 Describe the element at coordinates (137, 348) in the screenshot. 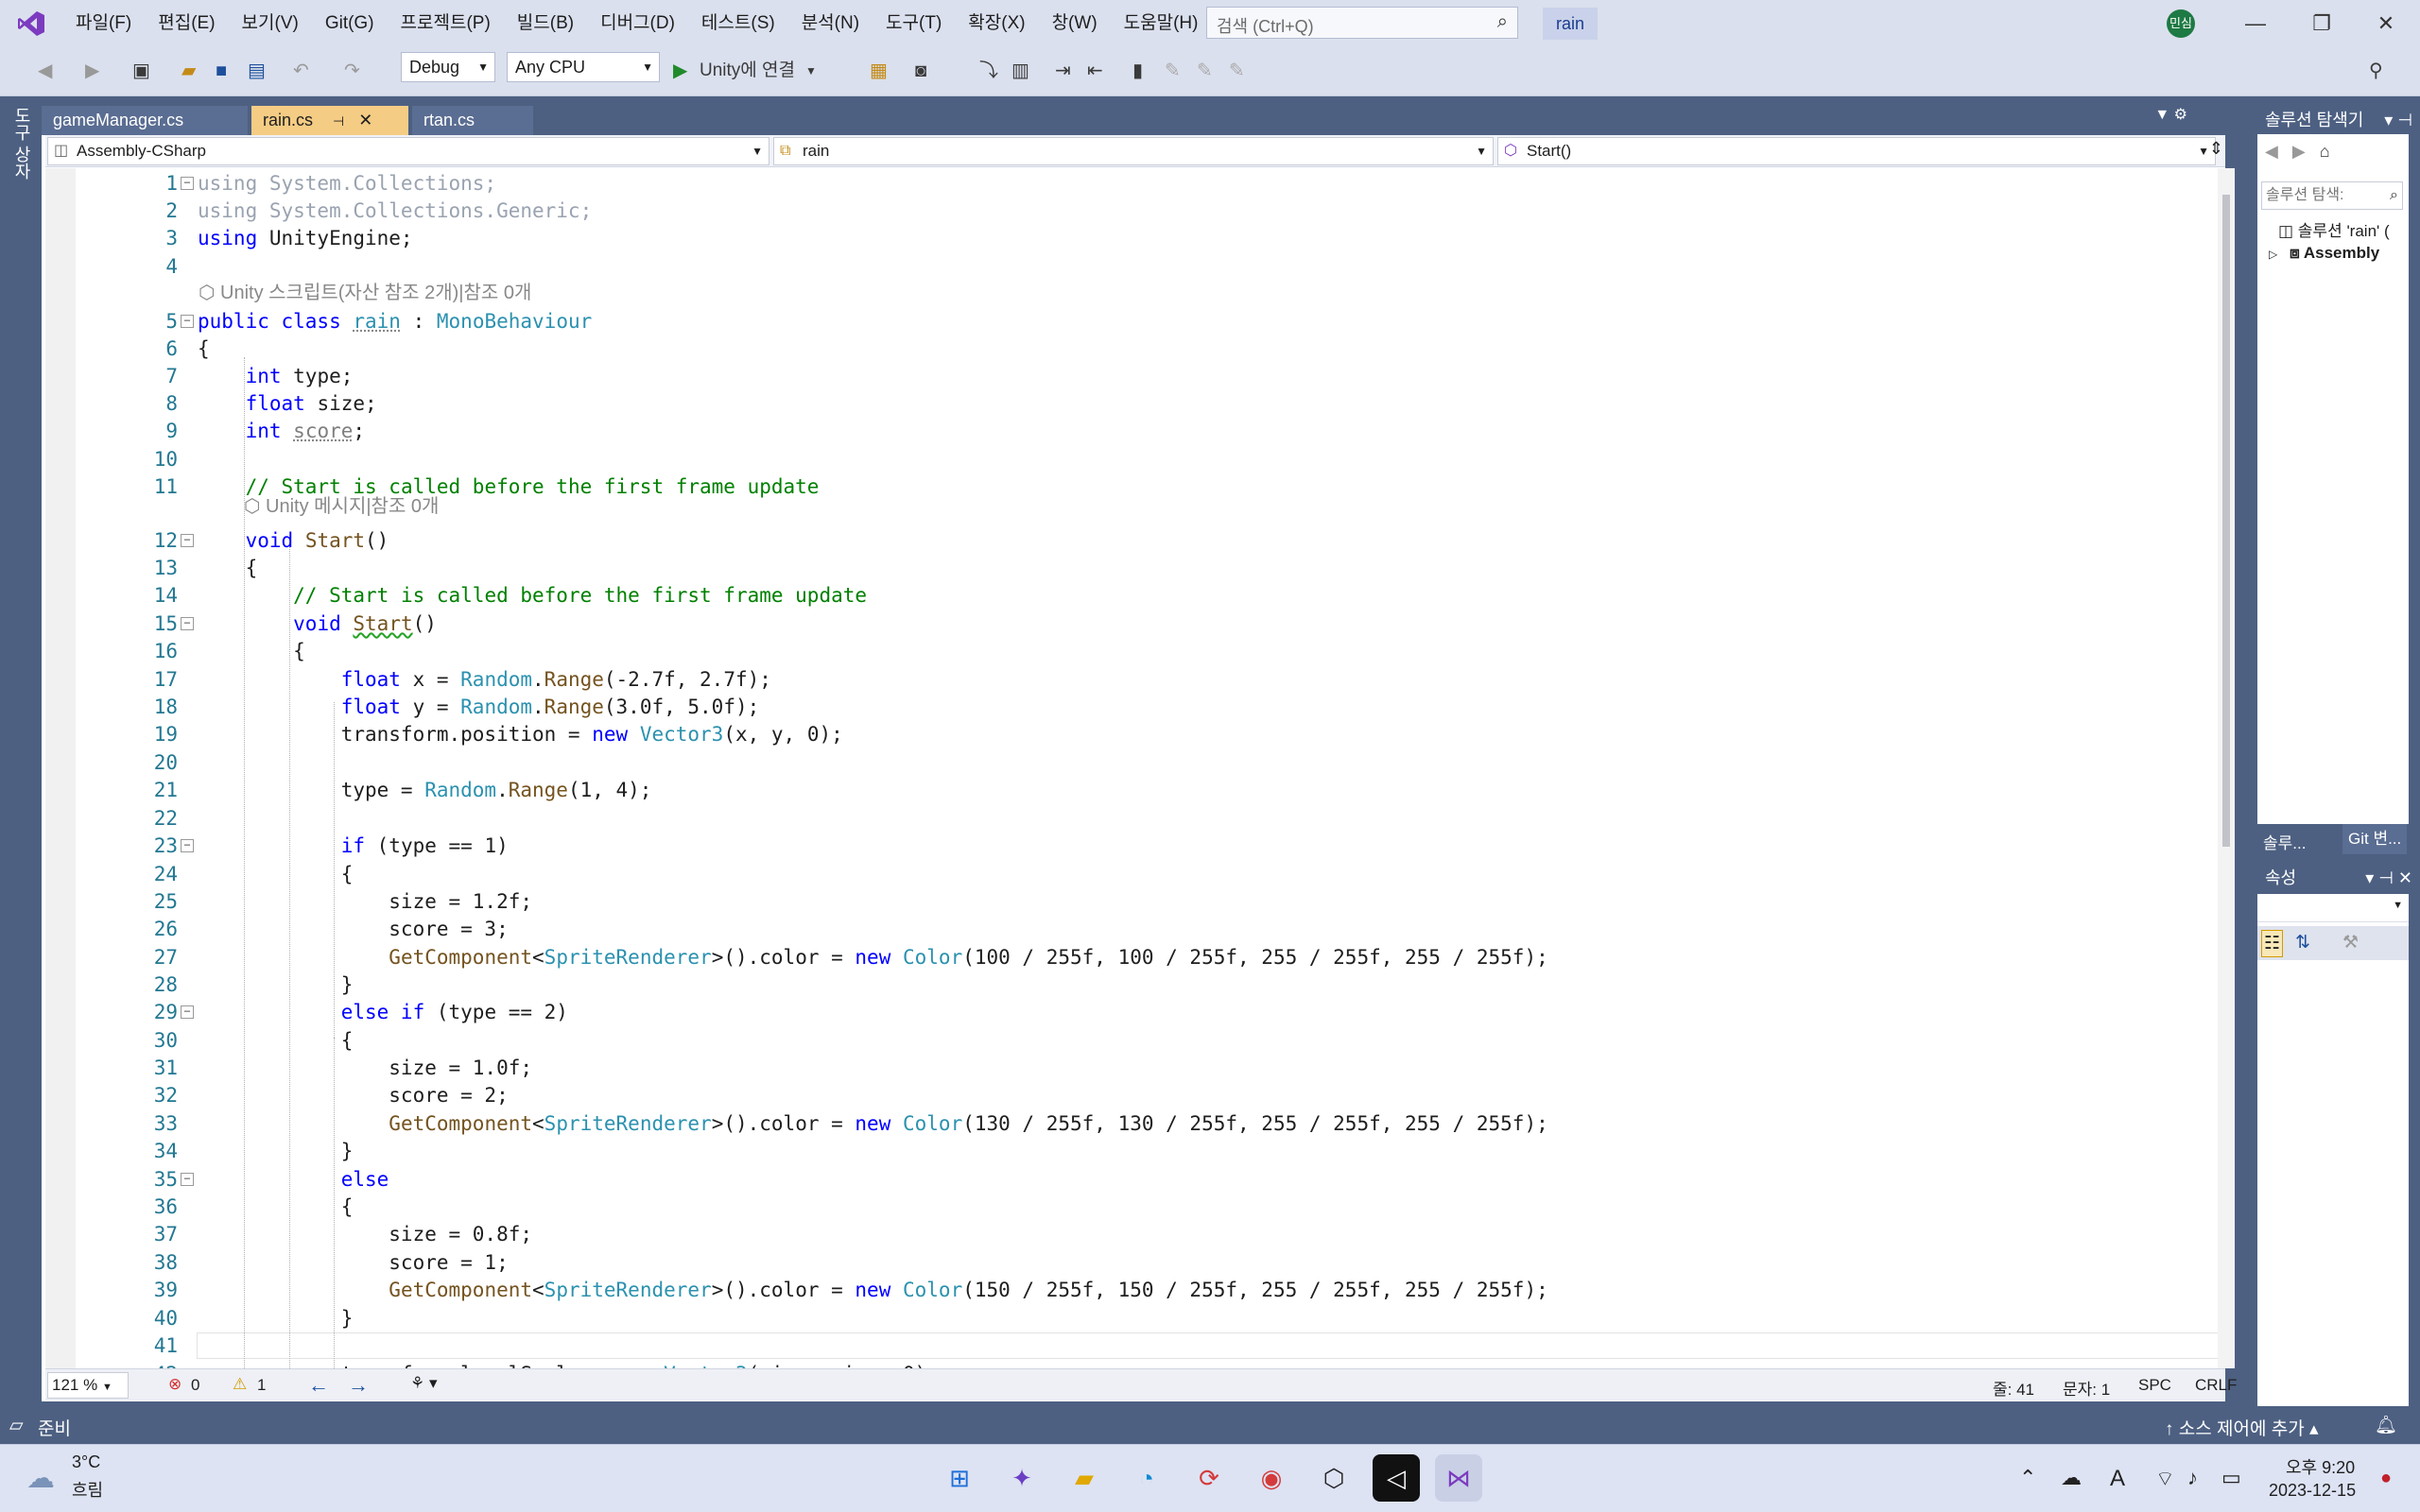

I see `line-number: 6` at that location.